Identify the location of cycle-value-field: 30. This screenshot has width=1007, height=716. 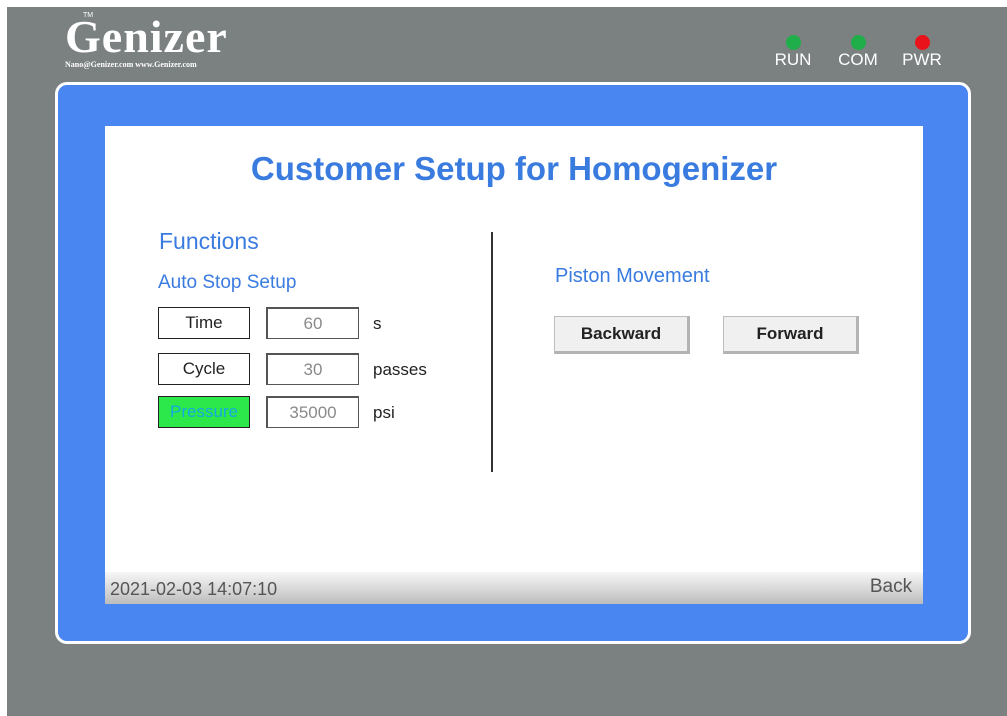
(312, 369).